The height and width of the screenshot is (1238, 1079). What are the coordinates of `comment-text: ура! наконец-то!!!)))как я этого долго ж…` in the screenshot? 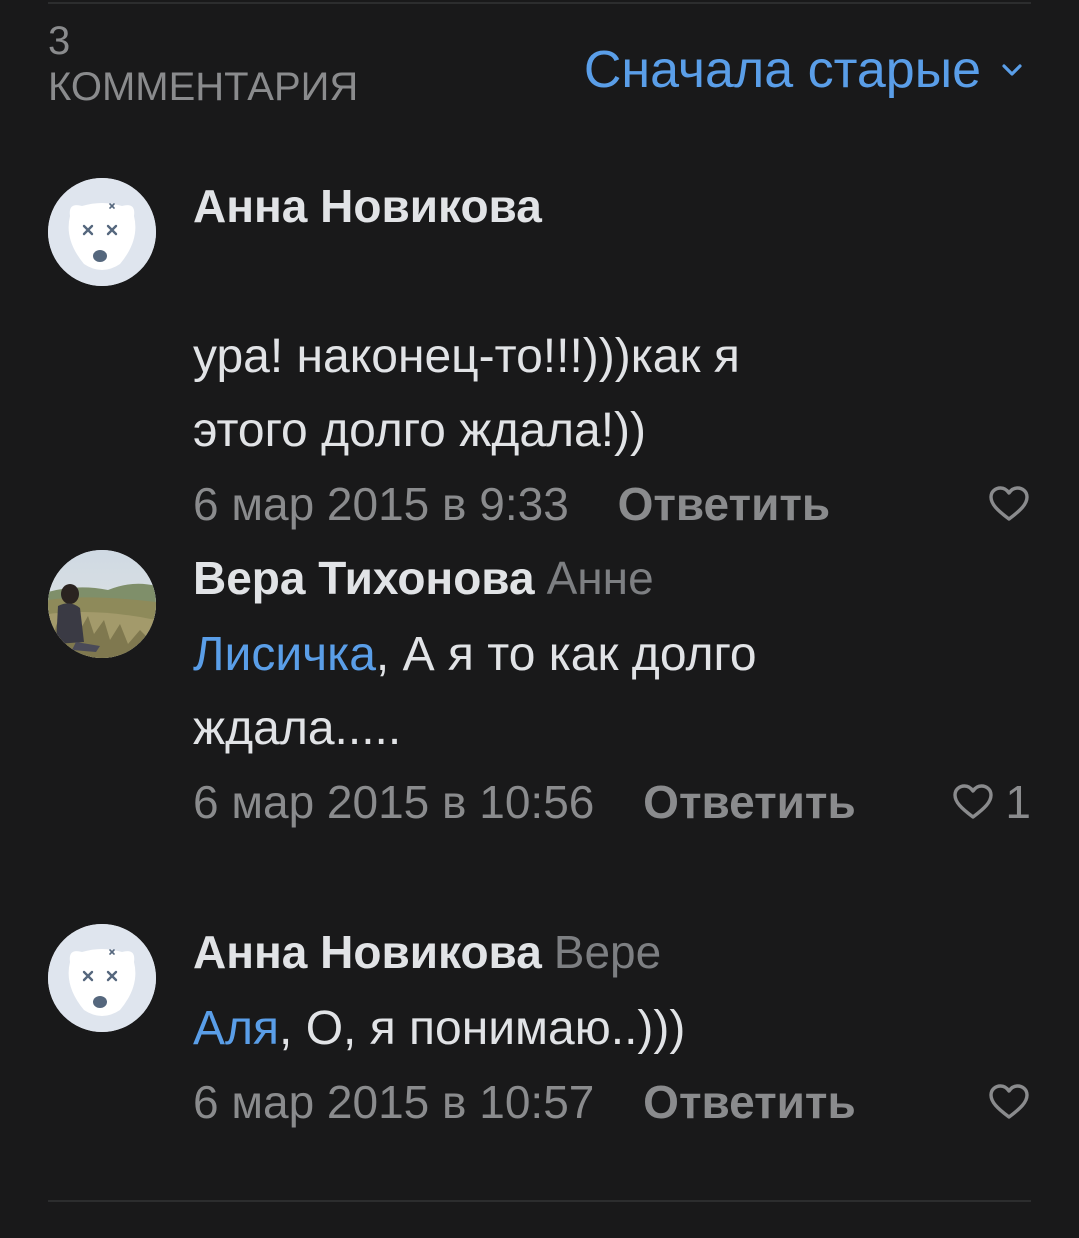 It's located at (612, 357).